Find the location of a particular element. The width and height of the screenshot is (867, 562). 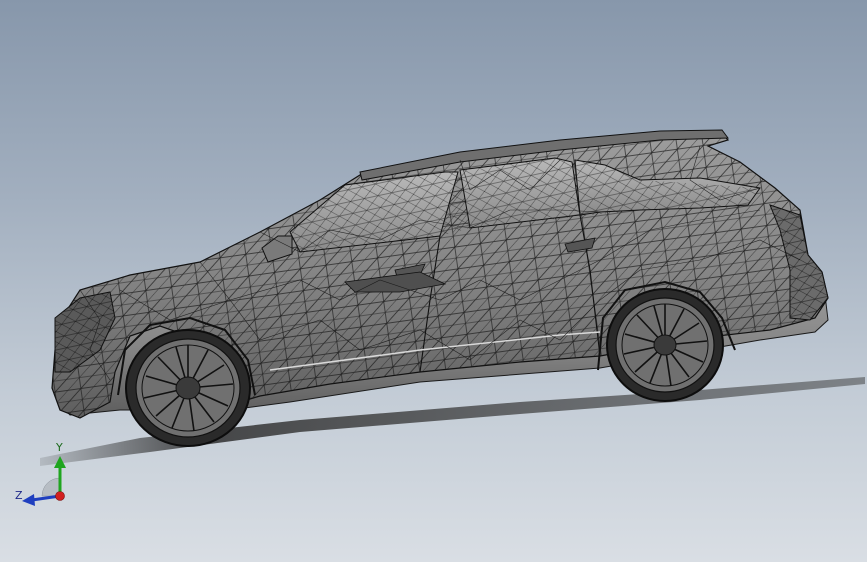

z-axis-label: Z is located at coordinates (19, 495).